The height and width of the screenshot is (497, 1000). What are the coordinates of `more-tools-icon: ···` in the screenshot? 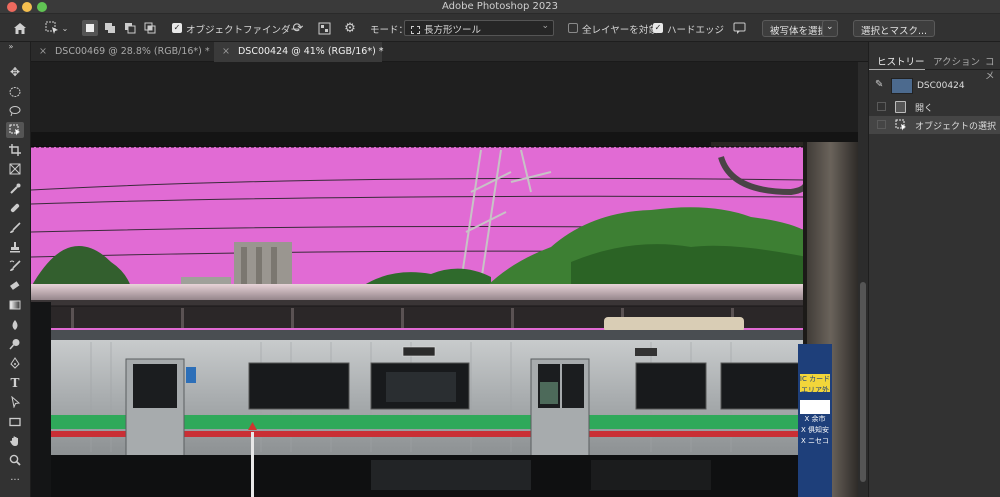 It's located at (15, 480).